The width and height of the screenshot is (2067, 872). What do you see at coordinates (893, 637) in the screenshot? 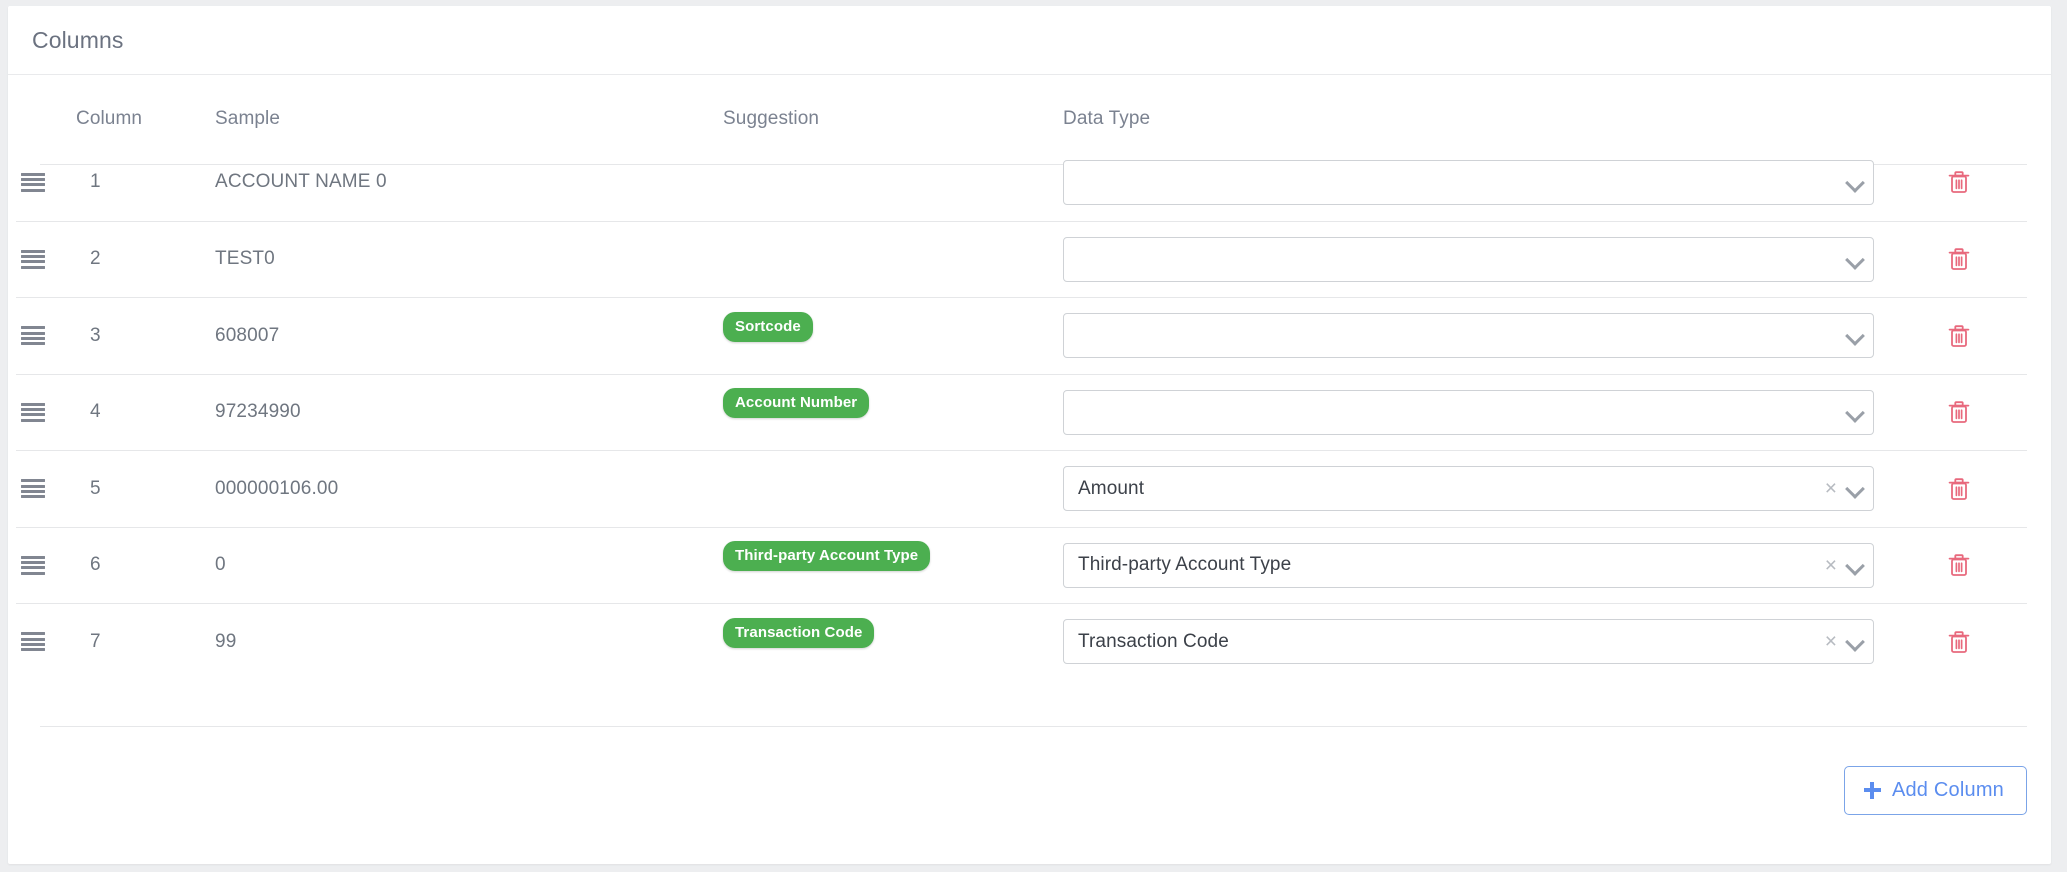
I see `suggestion-cell: Transaction Code` at bounding box center [893, 637].